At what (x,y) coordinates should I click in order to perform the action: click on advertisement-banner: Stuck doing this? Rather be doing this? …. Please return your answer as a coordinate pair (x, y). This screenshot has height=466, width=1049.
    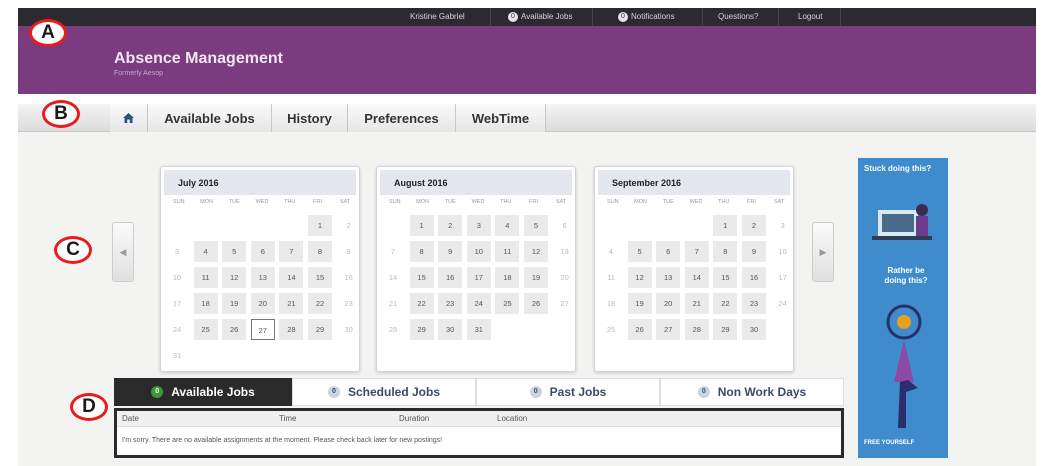
    Looking at the image, I should click on (903, 308).